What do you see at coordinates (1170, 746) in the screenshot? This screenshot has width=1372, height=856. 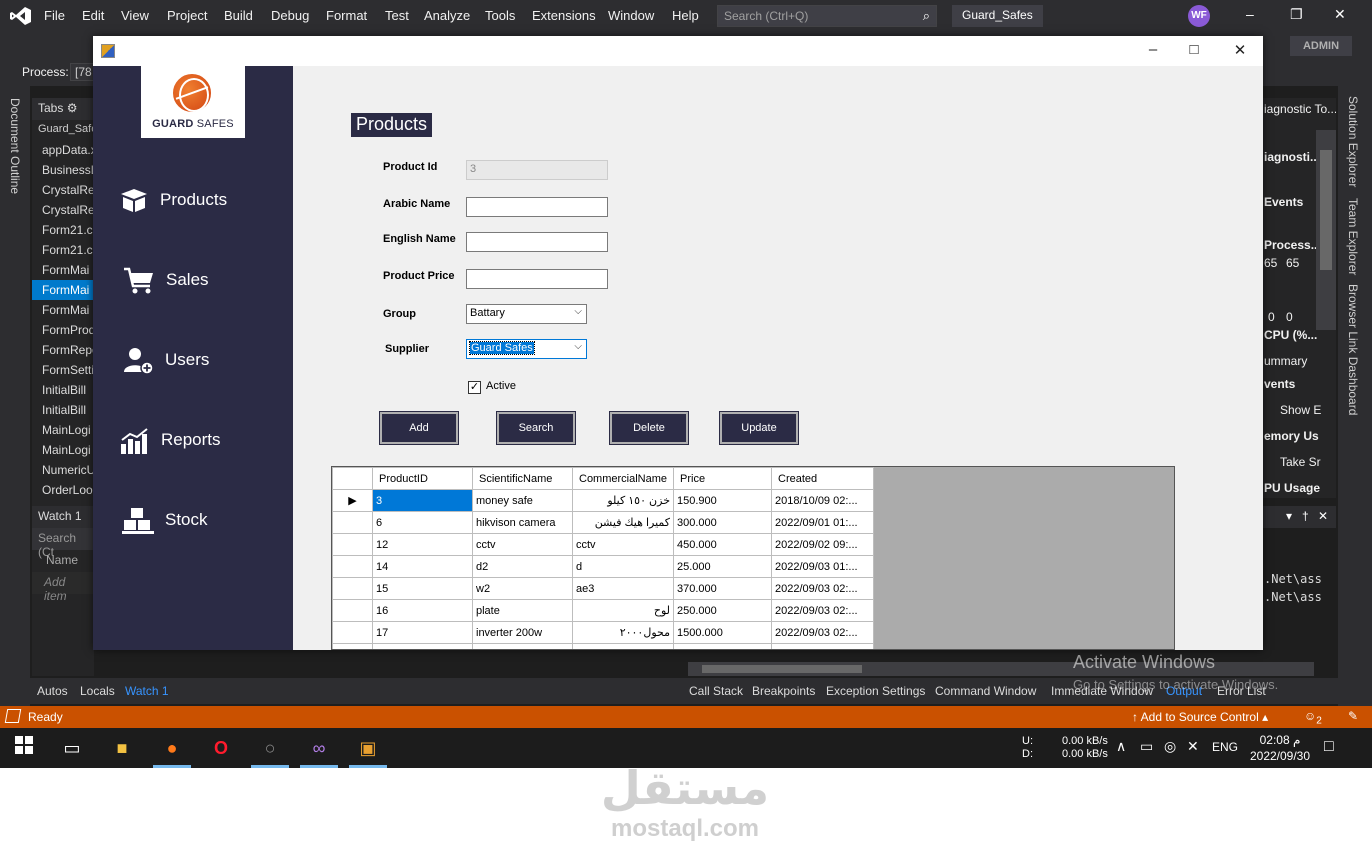 I see `network-icon: ◎` at bounding box center [1170, 746].